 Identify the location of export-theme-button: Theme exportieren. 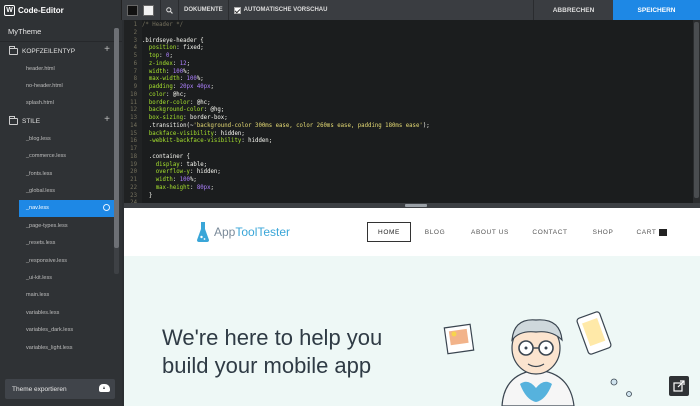
(60, 389).